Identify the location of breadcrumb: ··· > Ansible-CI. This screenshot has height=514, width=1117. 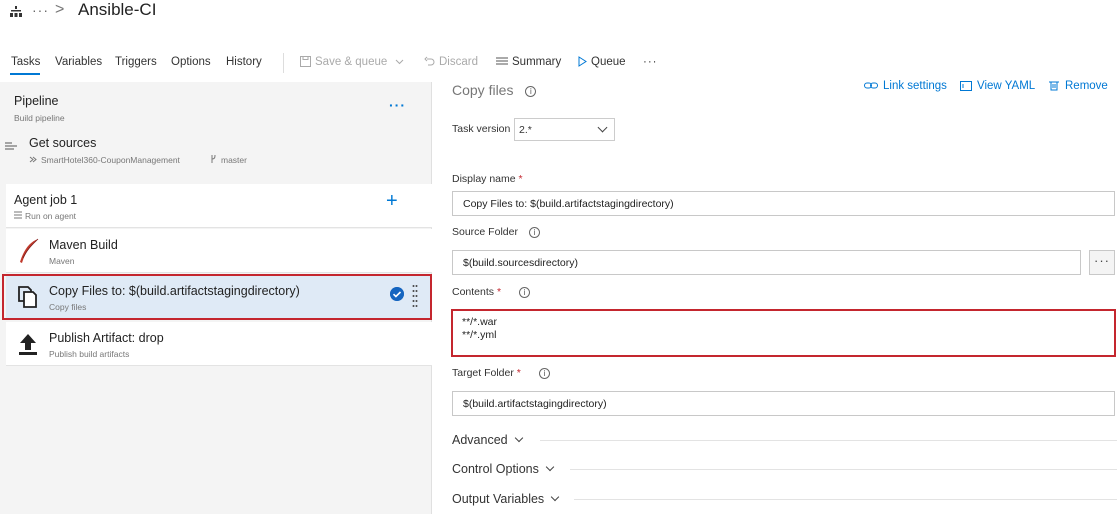
(558, 13).